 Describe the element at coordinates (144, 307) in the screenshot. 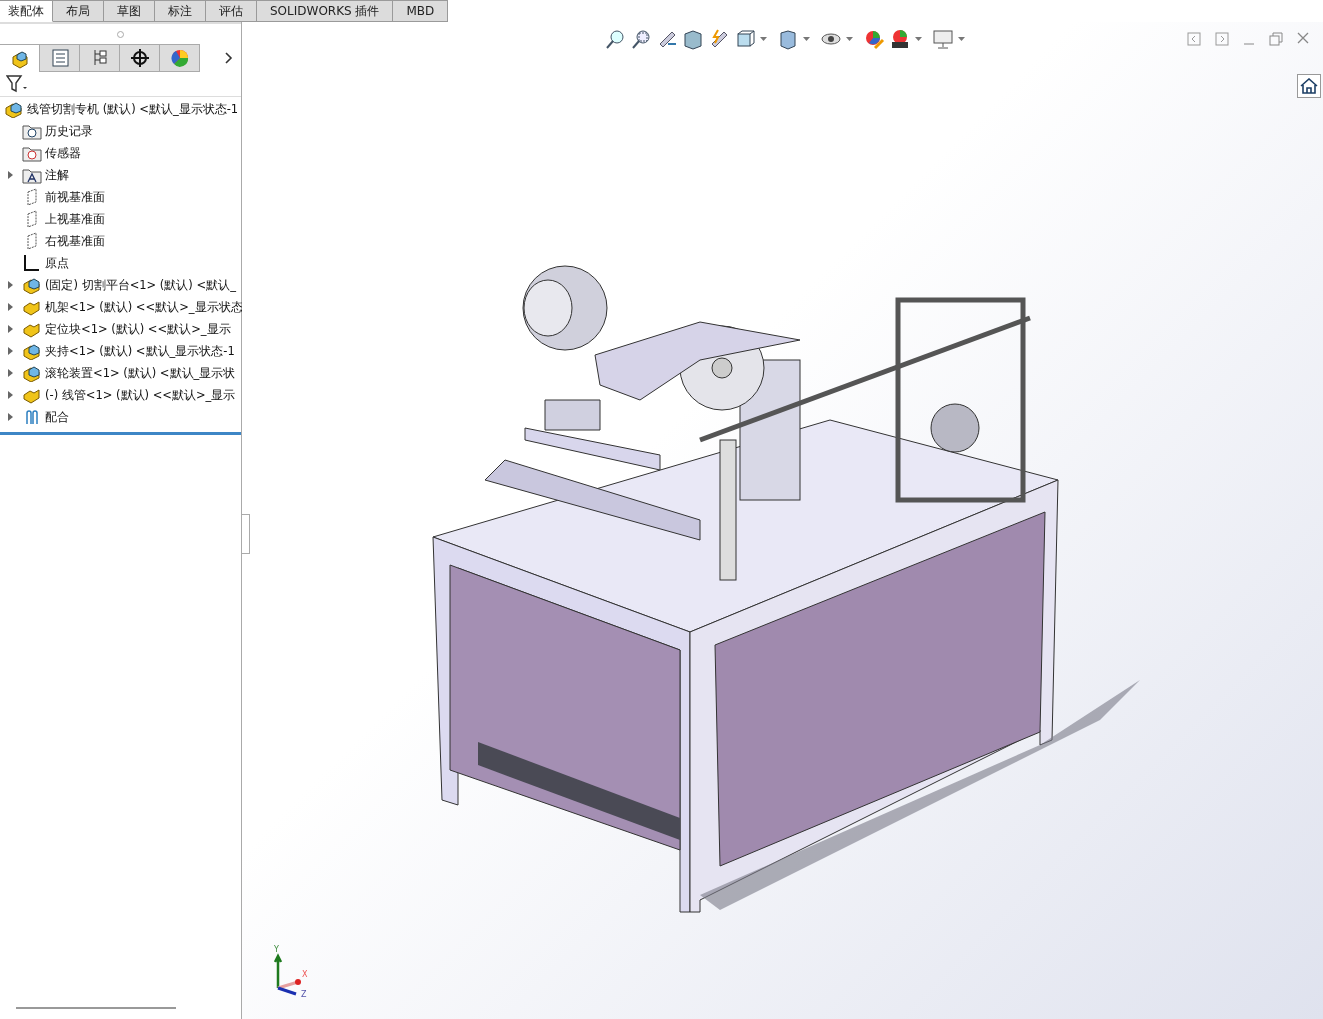

I see `tree-item: 机架<1> (默认) <<默认>_显示状态` at that location.